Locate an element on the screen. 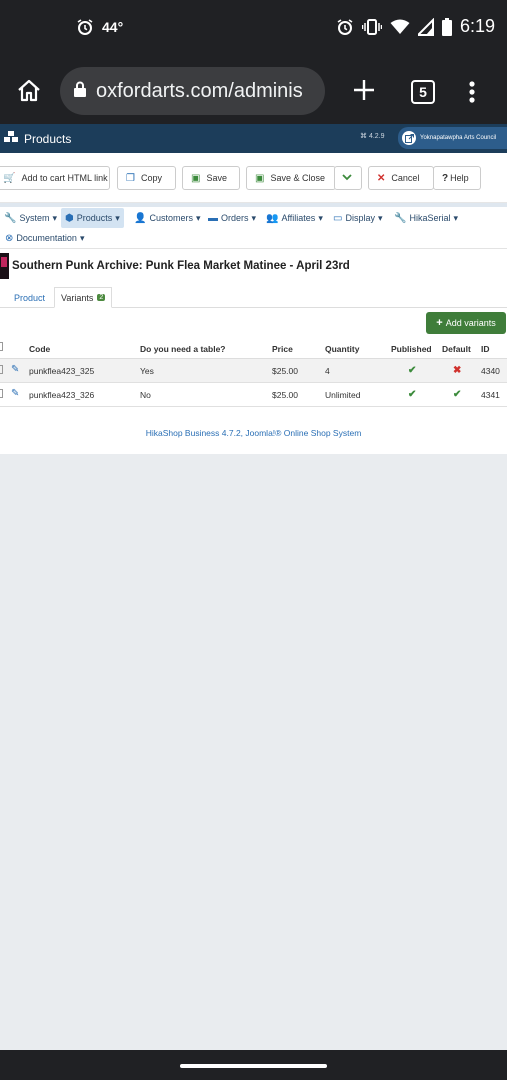  copy-icon: ❐ is located at coordinates (130, 178).